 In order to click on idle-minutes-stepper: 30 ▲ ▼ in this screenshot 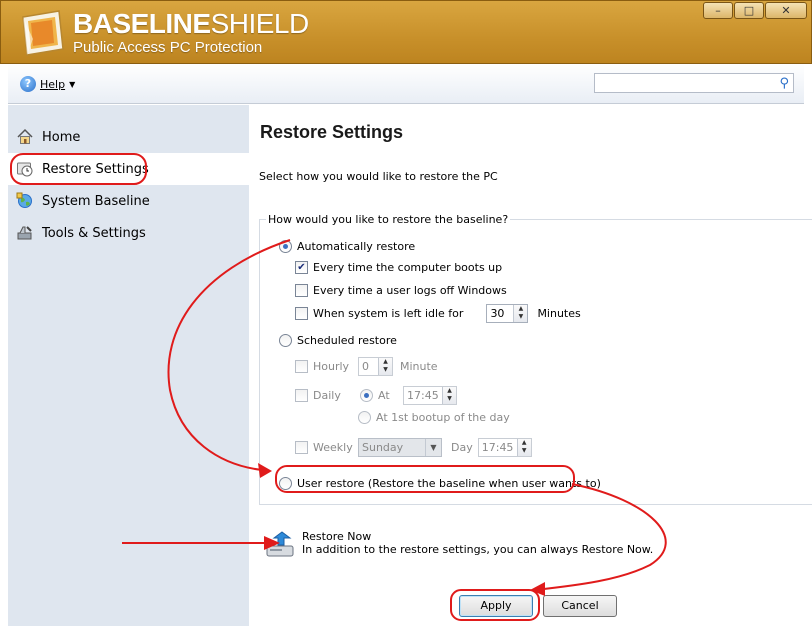, I will do `click(507, 313)`.